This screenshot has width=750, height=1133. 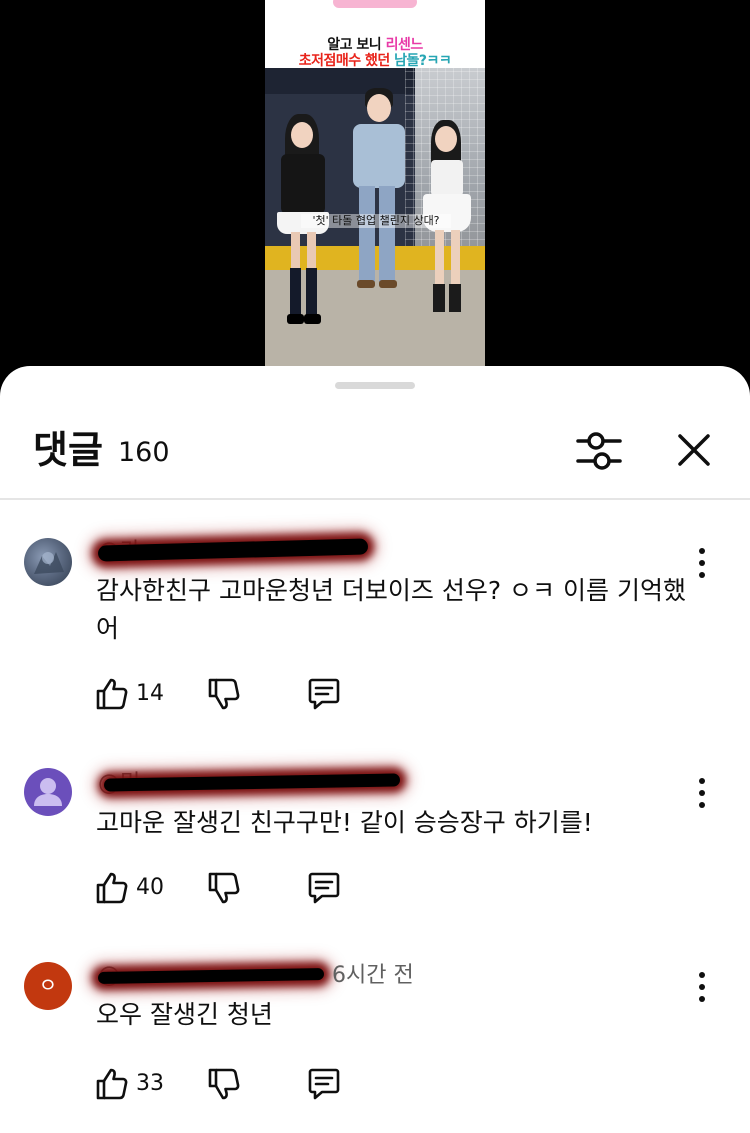 What do you see at coordinates (244, 888) in the screenshot?
I see `comment-actions: 40` at bounding box center [244, 888].